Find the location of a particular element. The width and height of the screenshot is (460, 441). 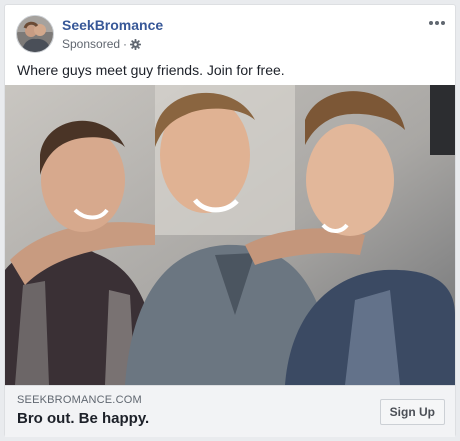

link-domain: SEEKBROMANCE.COM is located at coordinates (79, 400).